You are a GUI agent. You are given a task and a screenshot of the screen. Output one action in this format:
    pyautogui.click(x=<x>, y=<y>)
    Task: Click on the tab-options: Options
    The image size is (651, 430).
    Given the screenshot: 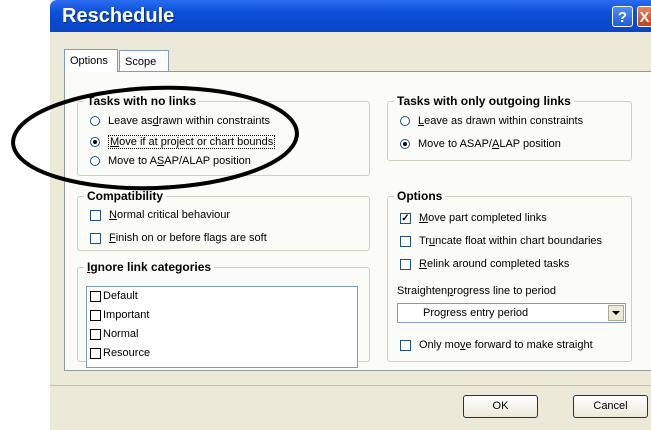 What is the action you would take?
    pyautogui.click(x=91, y=60)
    